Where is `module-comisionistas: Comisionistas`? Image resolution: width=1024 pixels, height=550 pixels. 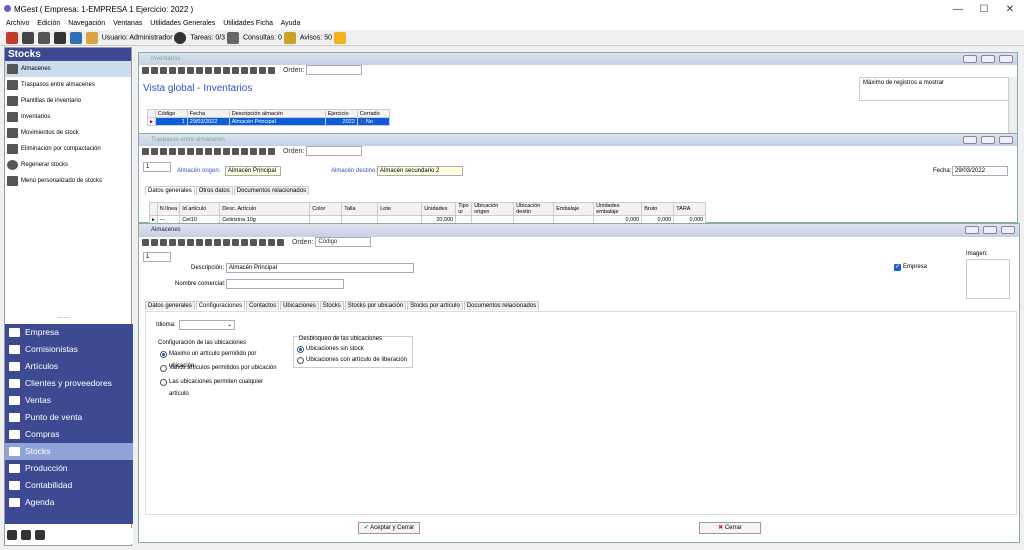 module-comisionistas: Comisionistas is located at coordinates (69, 349).